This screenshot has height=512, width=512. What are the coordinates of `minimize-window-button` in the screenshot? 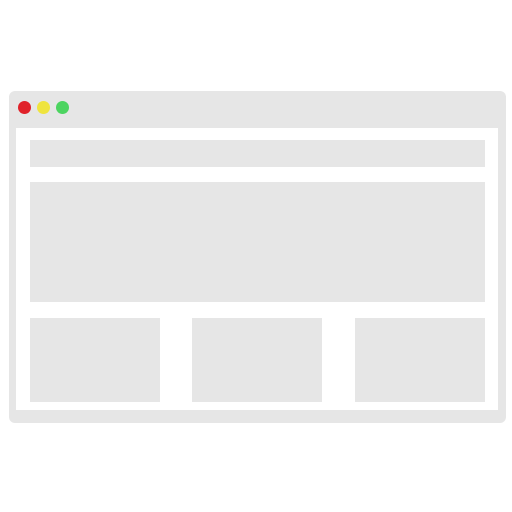 It's located at (43, 107).